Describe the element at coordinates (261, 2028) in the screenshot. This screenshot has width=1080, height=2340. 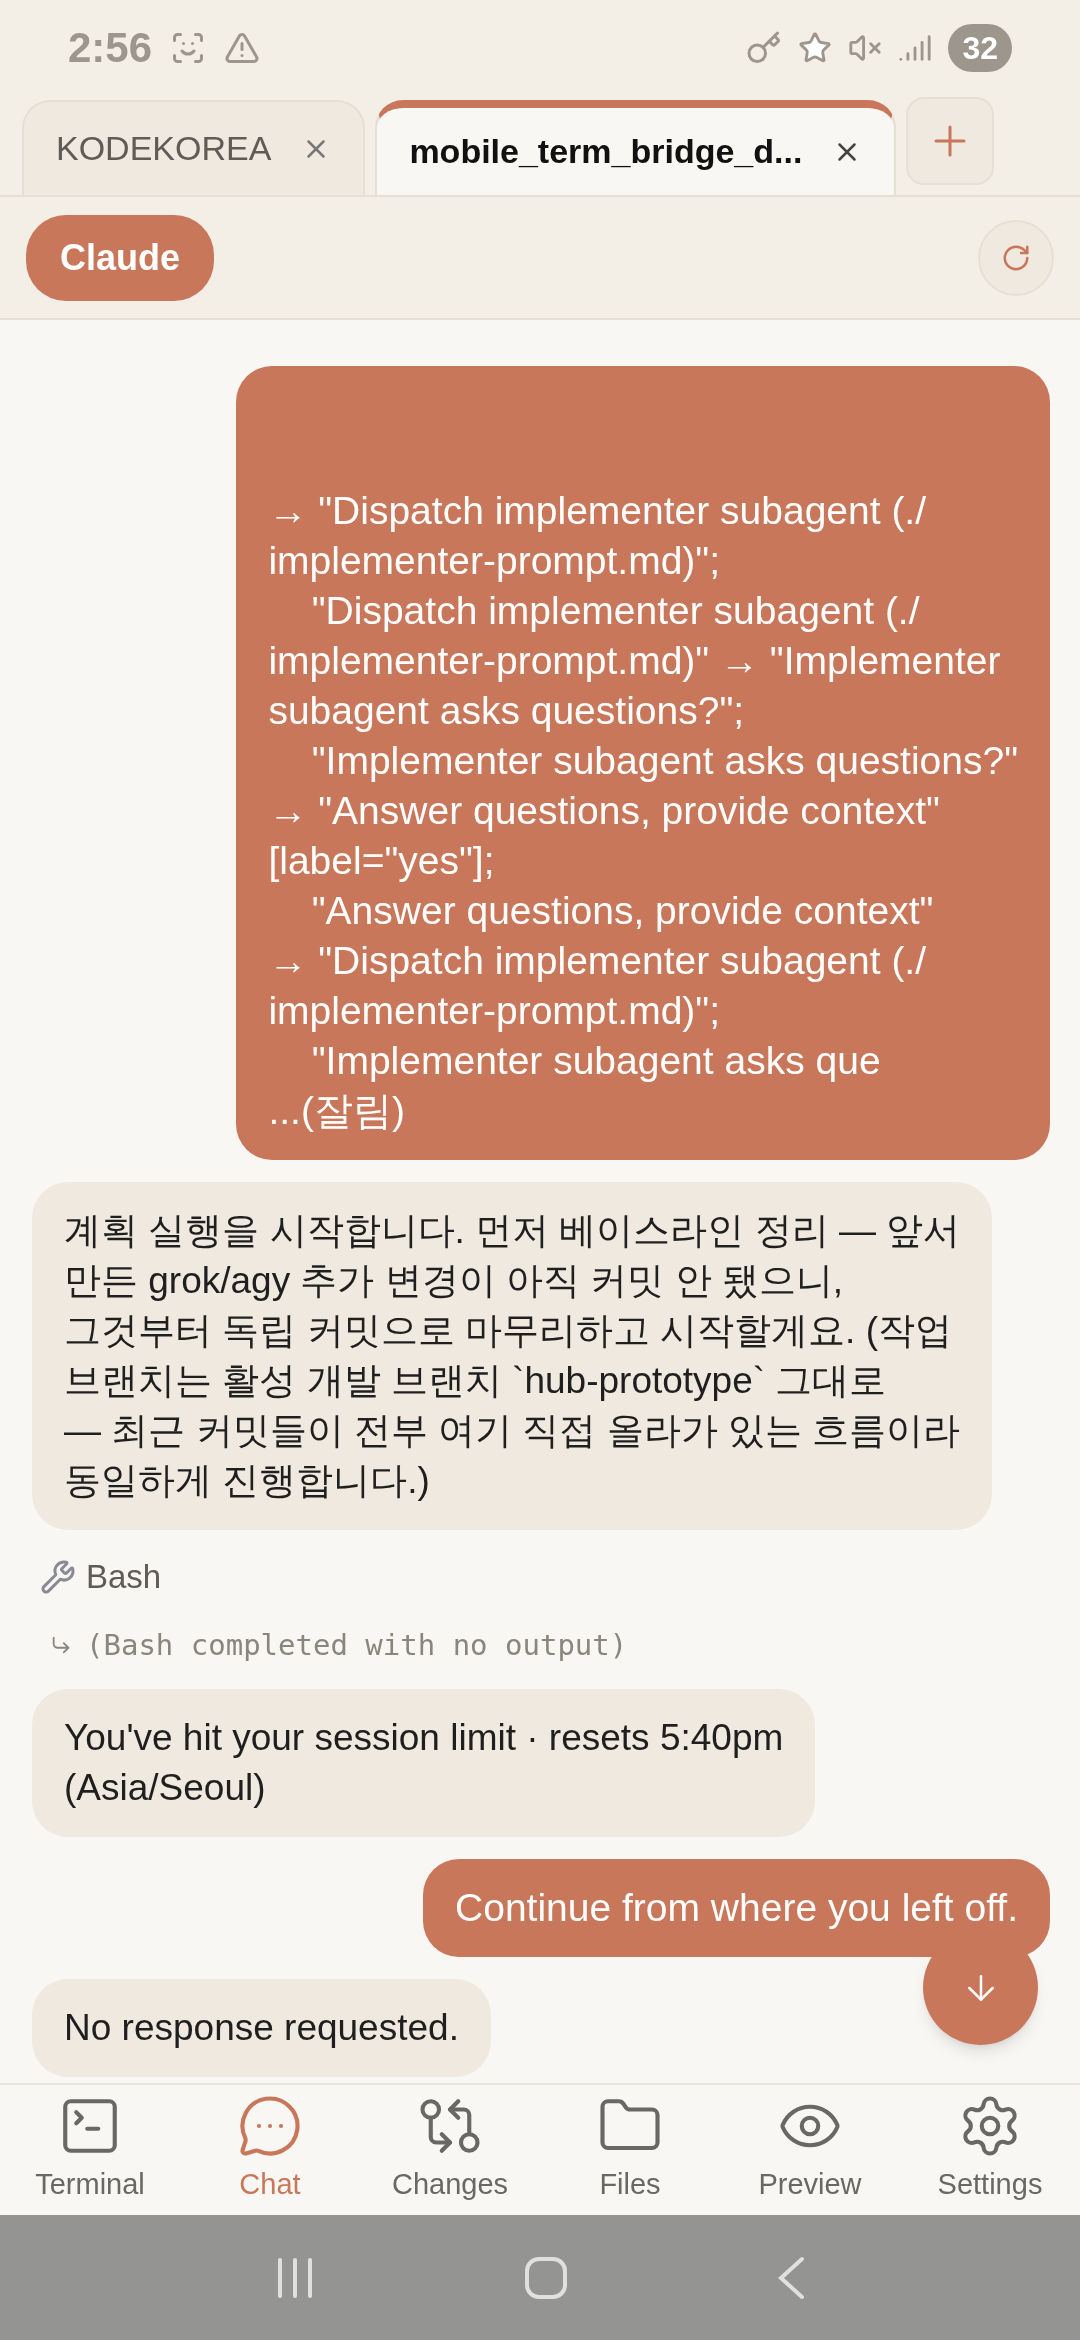
I see `message-line: No response requested.` at that location.